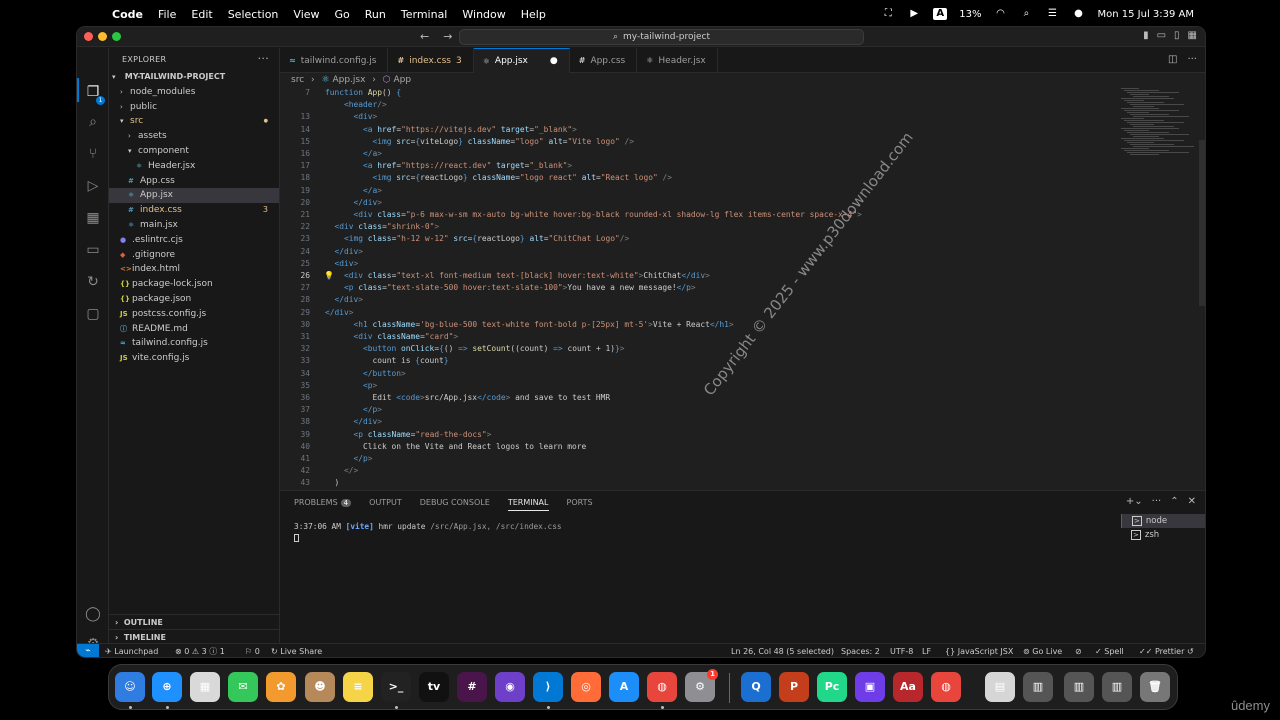  Describe the element at coordinates (661, 37) in the screenshot. I see `command-center: ⌕ my-tailwind-project` at that location.